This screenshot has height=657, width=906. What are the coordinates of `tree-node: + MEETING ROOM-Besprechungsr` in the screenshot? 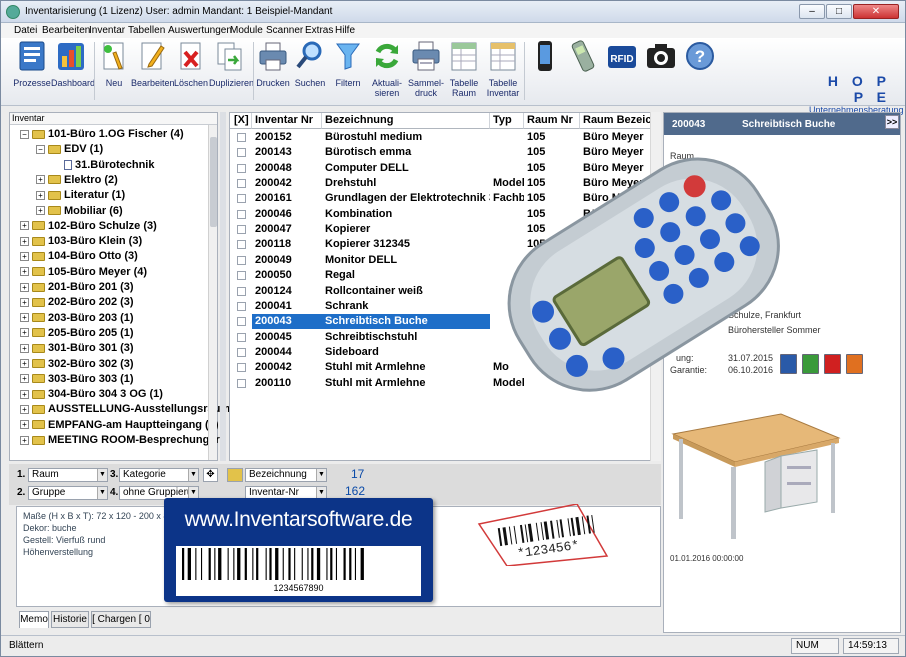 It's located at (120, 440).